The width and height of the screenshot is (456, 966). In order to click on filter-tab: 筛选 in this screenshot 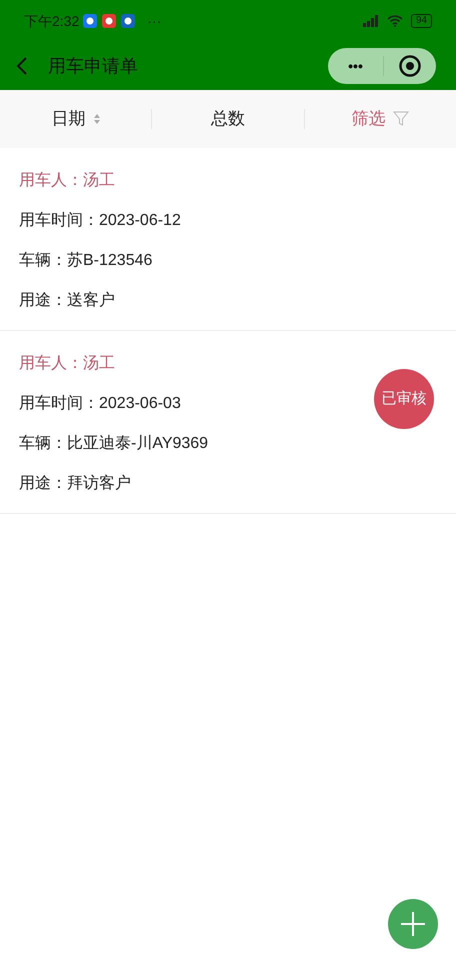, I will do `click(368, 119)`.